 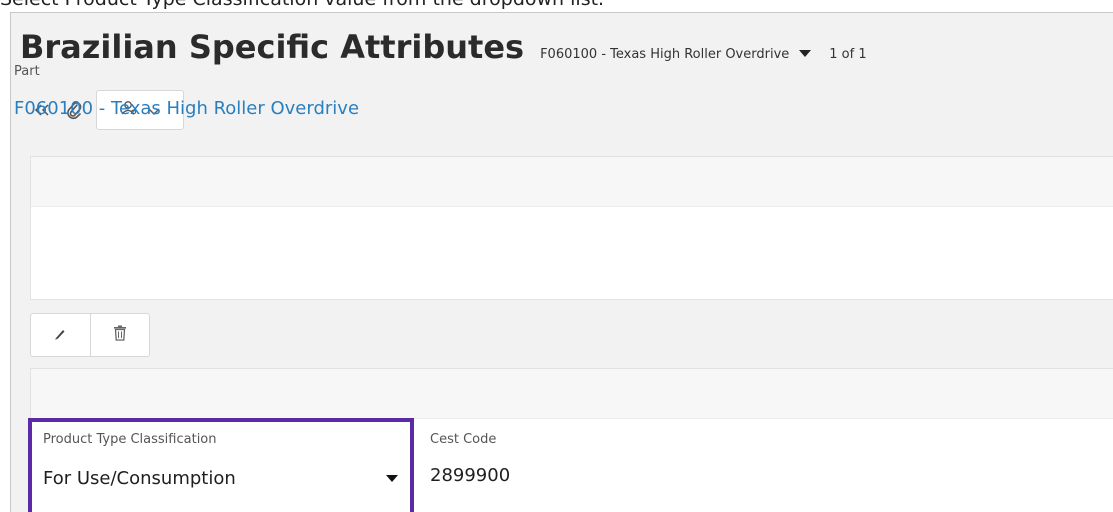 I want to click on cest-code-label: Cest Code, so click(x=463, y=439).